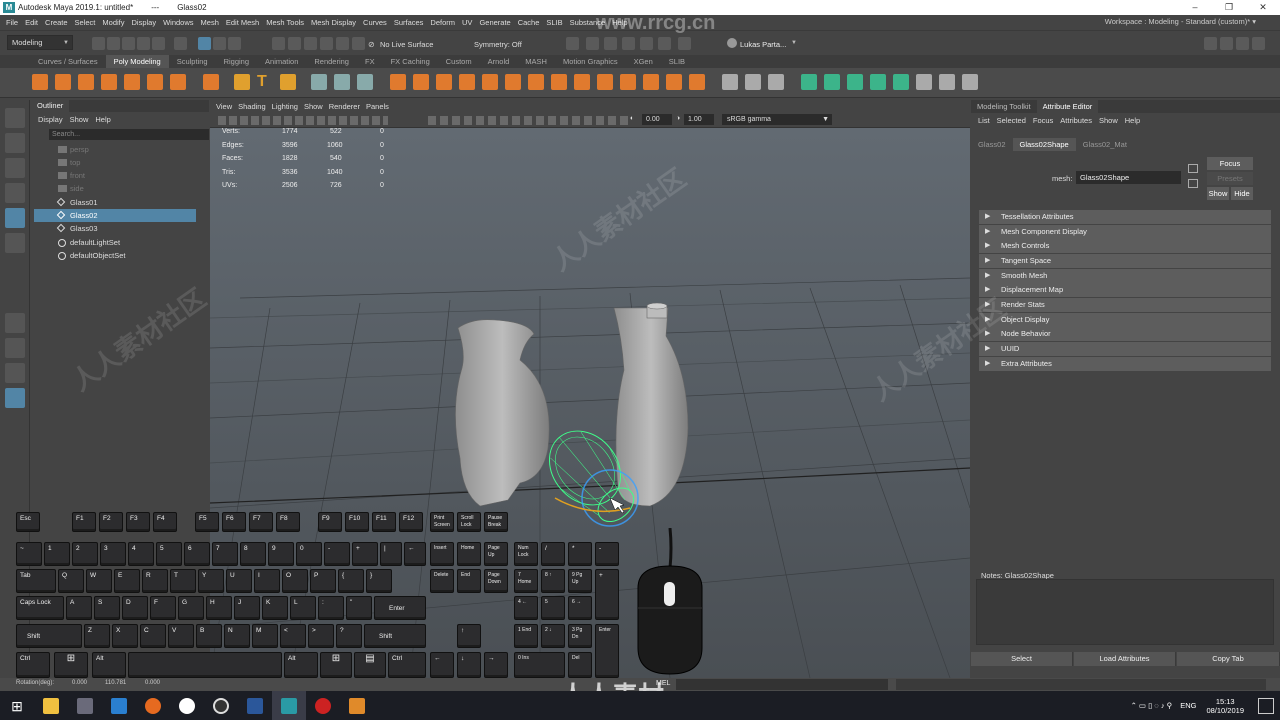 This screenshot has height=720, width=1280. Describe the element at coordinates (85, 22) in the screenshot. I see `menu-select: Select` at that location.